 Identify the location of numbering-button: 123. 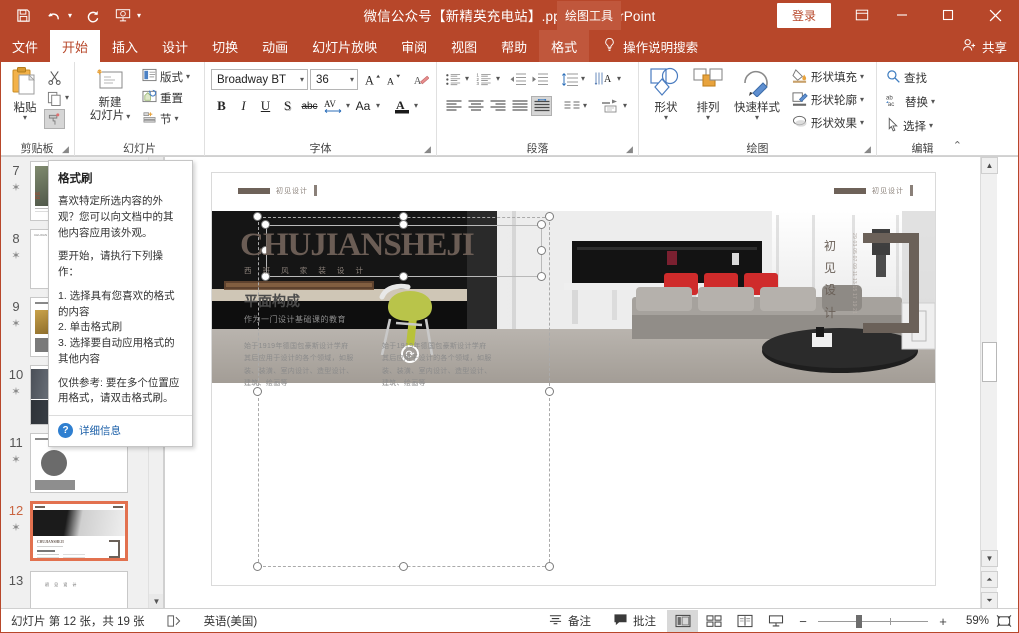
(484, 79).